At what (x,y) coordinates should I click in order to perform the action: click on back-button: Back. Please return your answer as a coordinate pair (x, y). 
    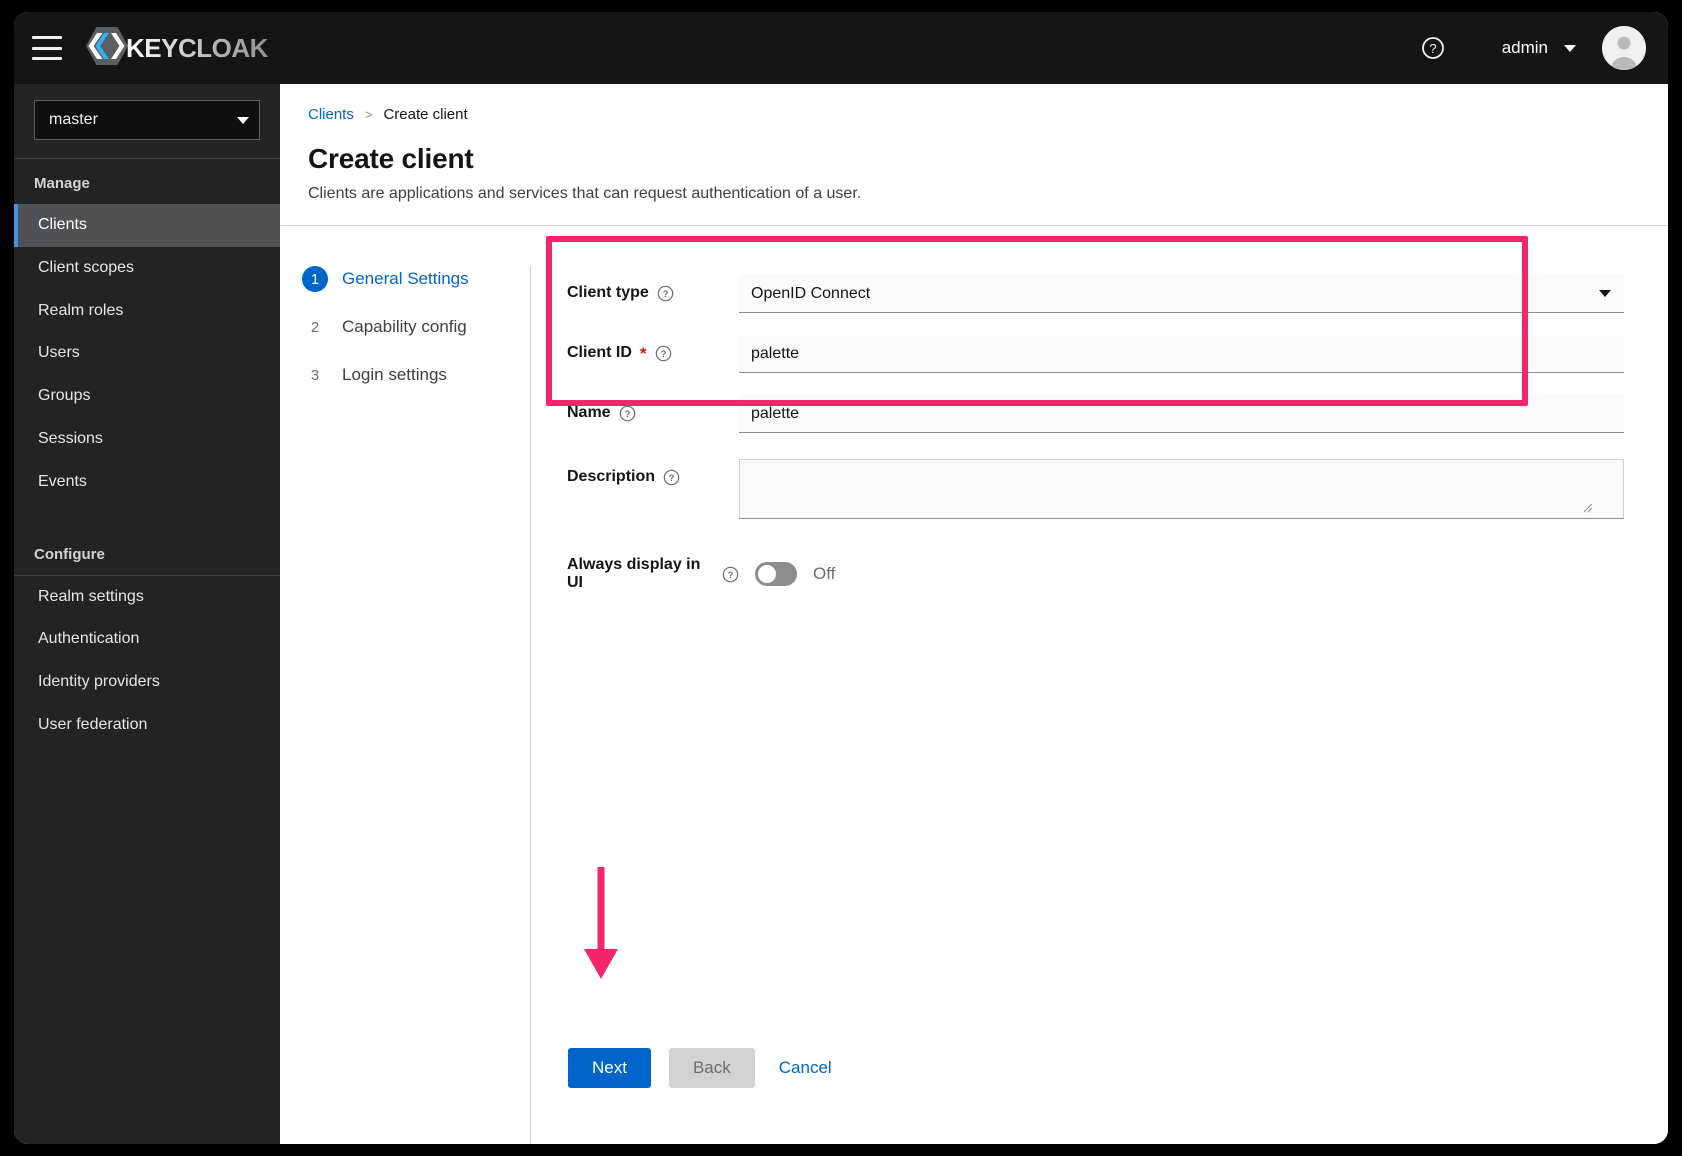
    Looking at the image, I should click on (711, 1068).